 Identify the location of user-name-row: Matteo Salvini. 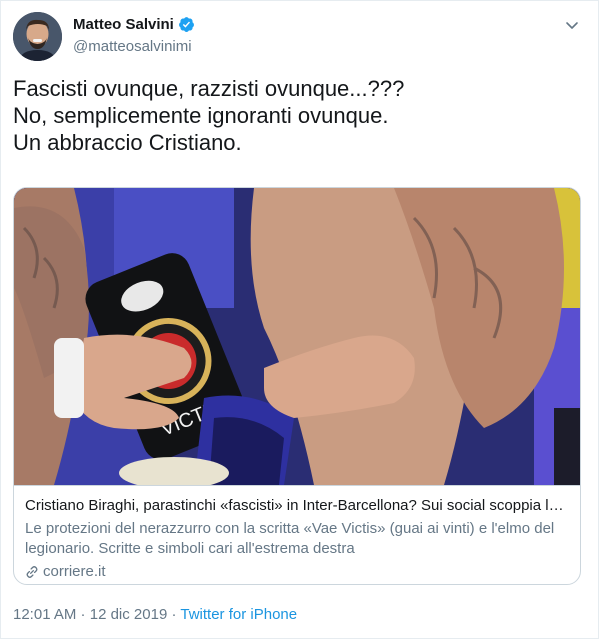
(134, 24).